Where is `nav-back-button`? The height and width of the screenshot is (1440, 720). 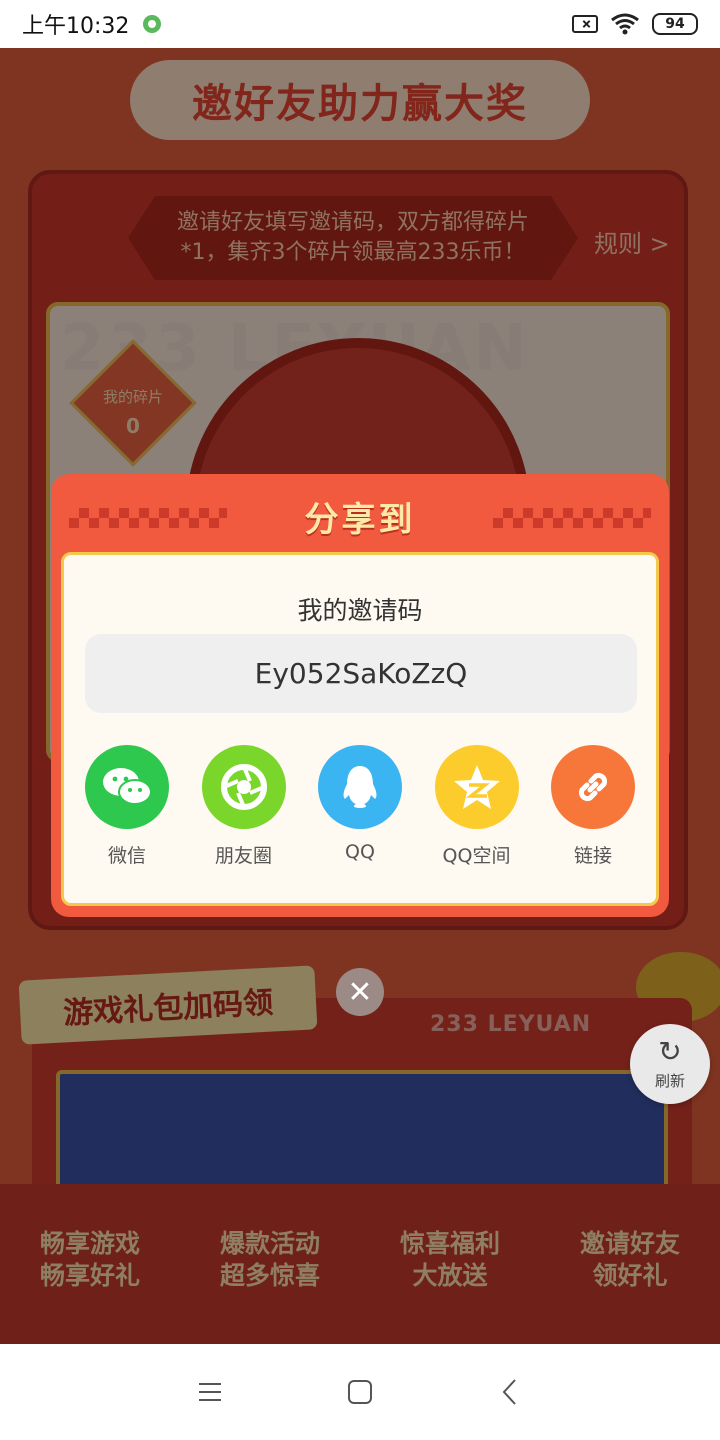 nav-back-button is located at coordinates (510, 1392).